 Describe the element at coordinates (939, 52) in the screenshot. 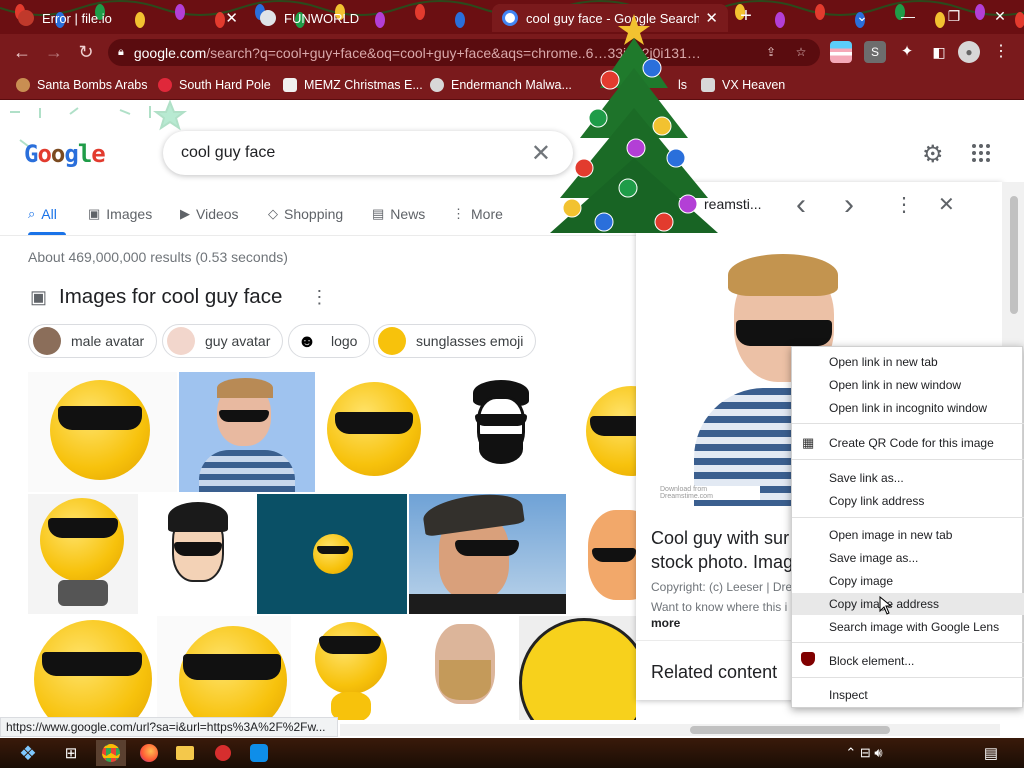

I see `side-panel-icon: ◧` at that location.